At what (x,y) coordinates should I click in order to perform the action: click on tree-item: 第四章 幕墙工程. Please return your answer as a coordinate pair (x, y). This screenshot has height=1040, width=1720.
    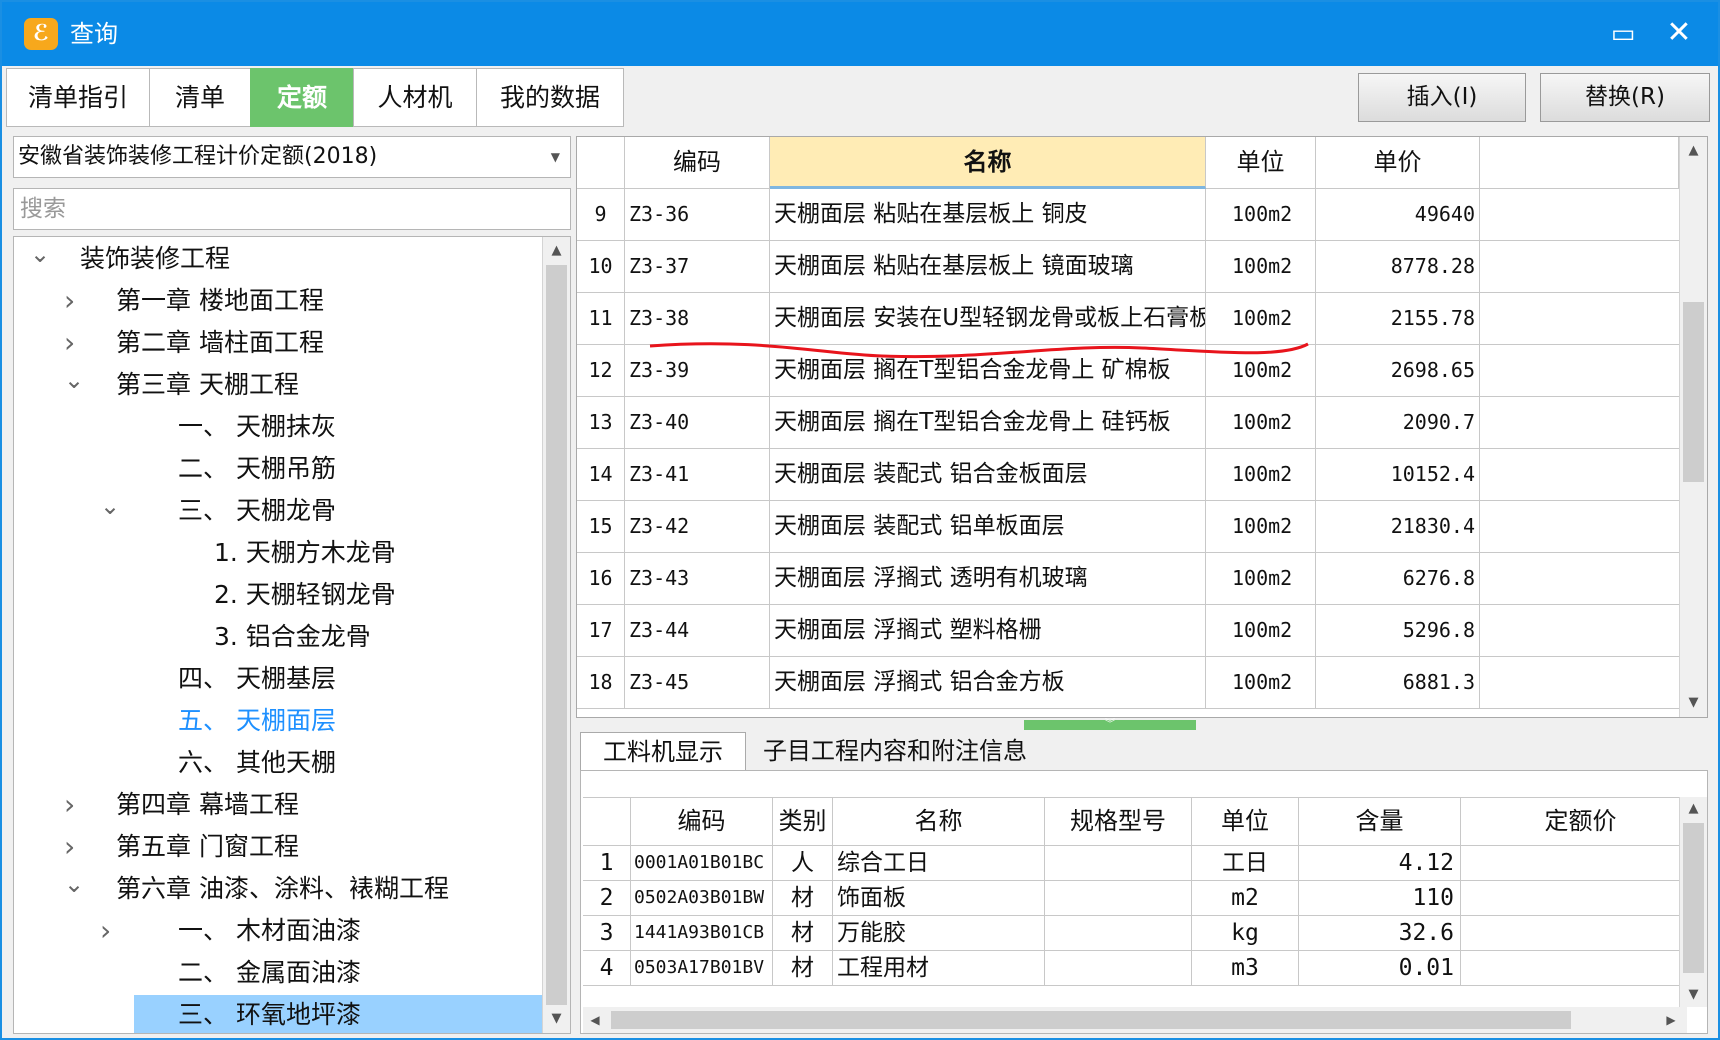
    Looking at the image, I should click on (207, 805).